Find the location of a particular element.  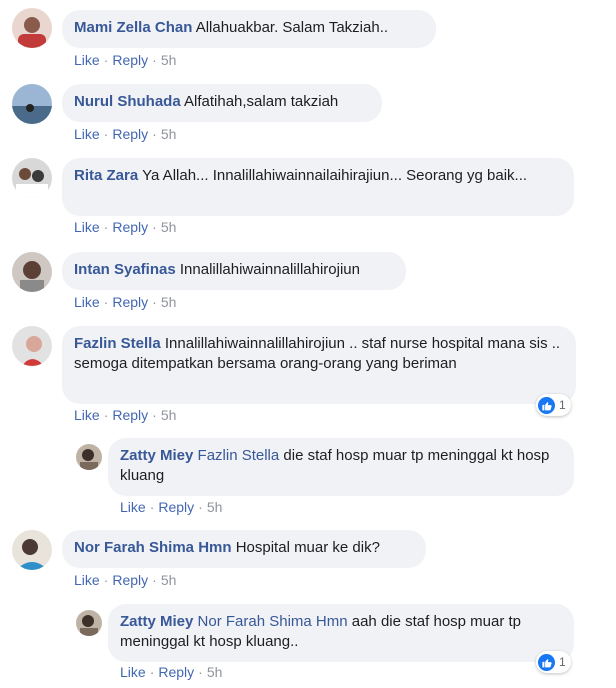

comment-bubble: Nurul Shuhada Alfatihah,salam takziah is located at coordinates (222, 103).